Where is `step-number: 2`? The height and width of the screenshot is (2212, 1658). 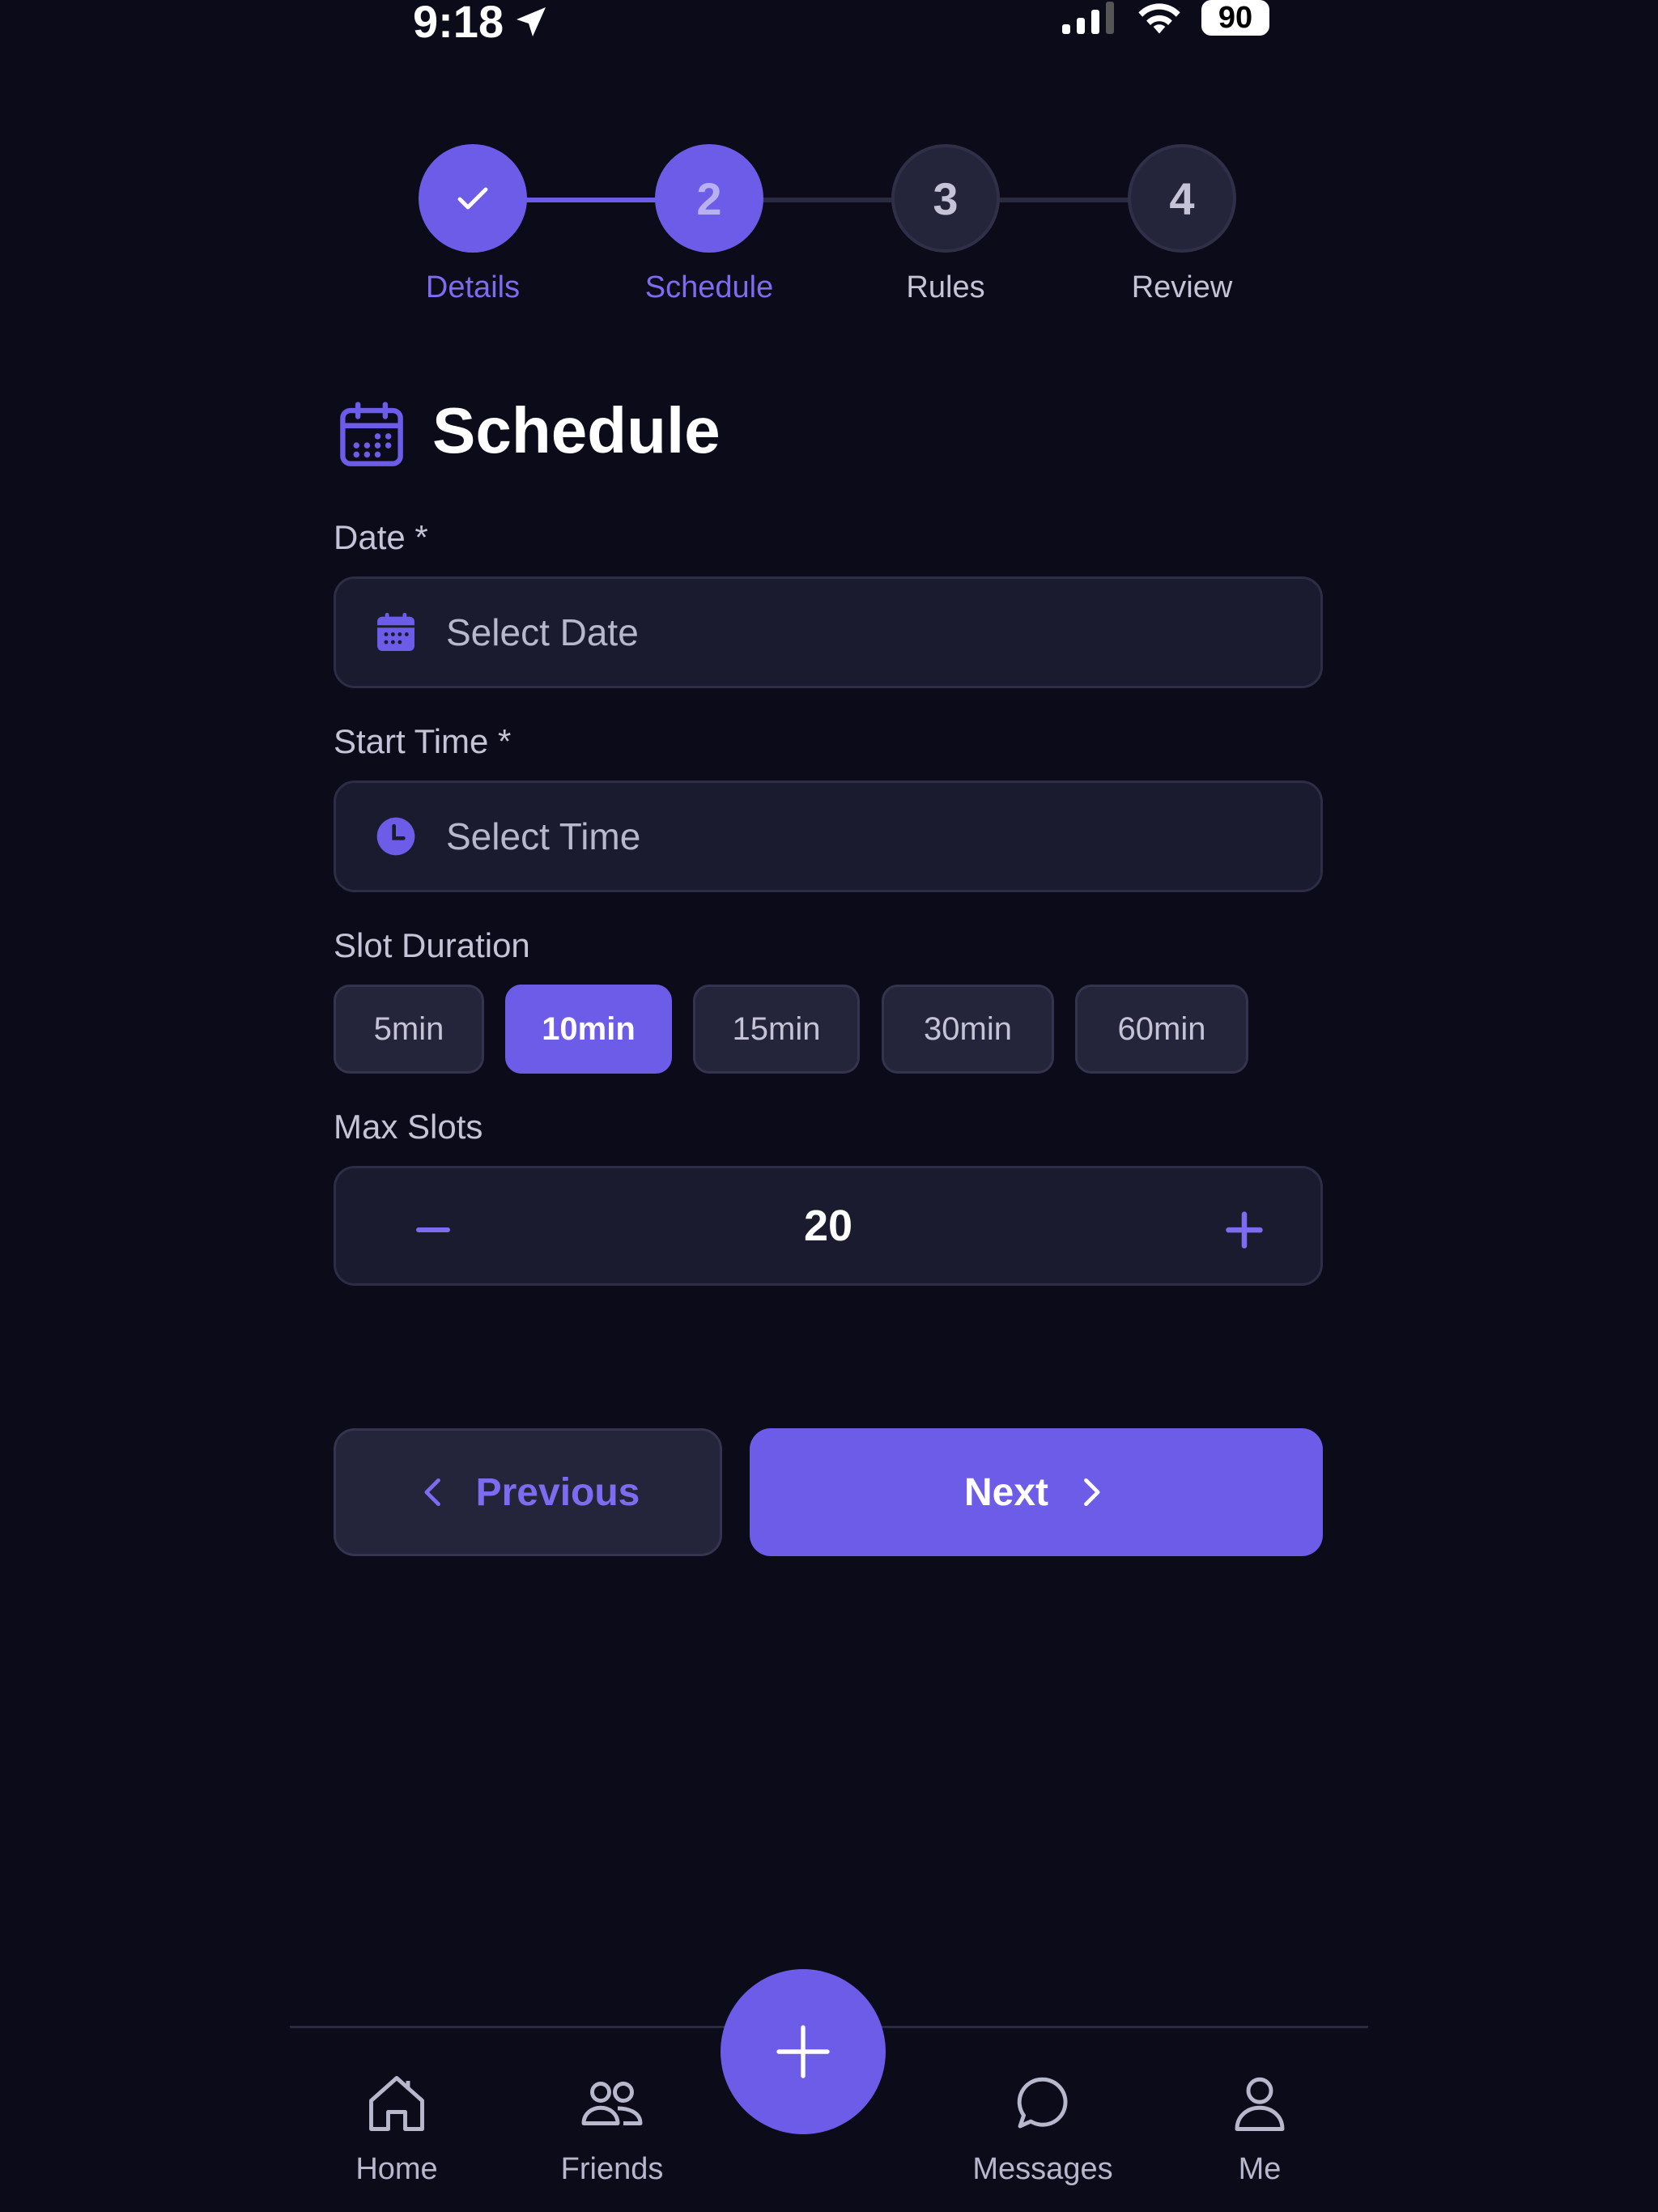 step-number: 2 is located at coordinates (709, 198).